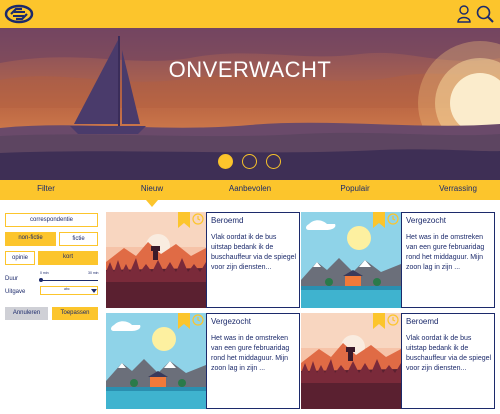  I want to click on user-icon, so click(464, 14).